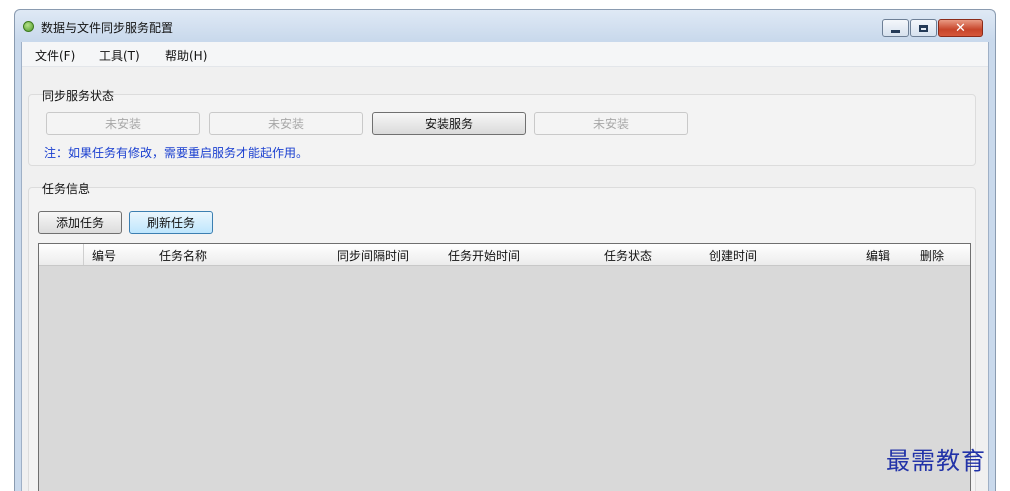 Image resolution: width=1010 pixels, height=491 pixels. I want to click on service-status-title: 同步服务状态, so click(78, 96).